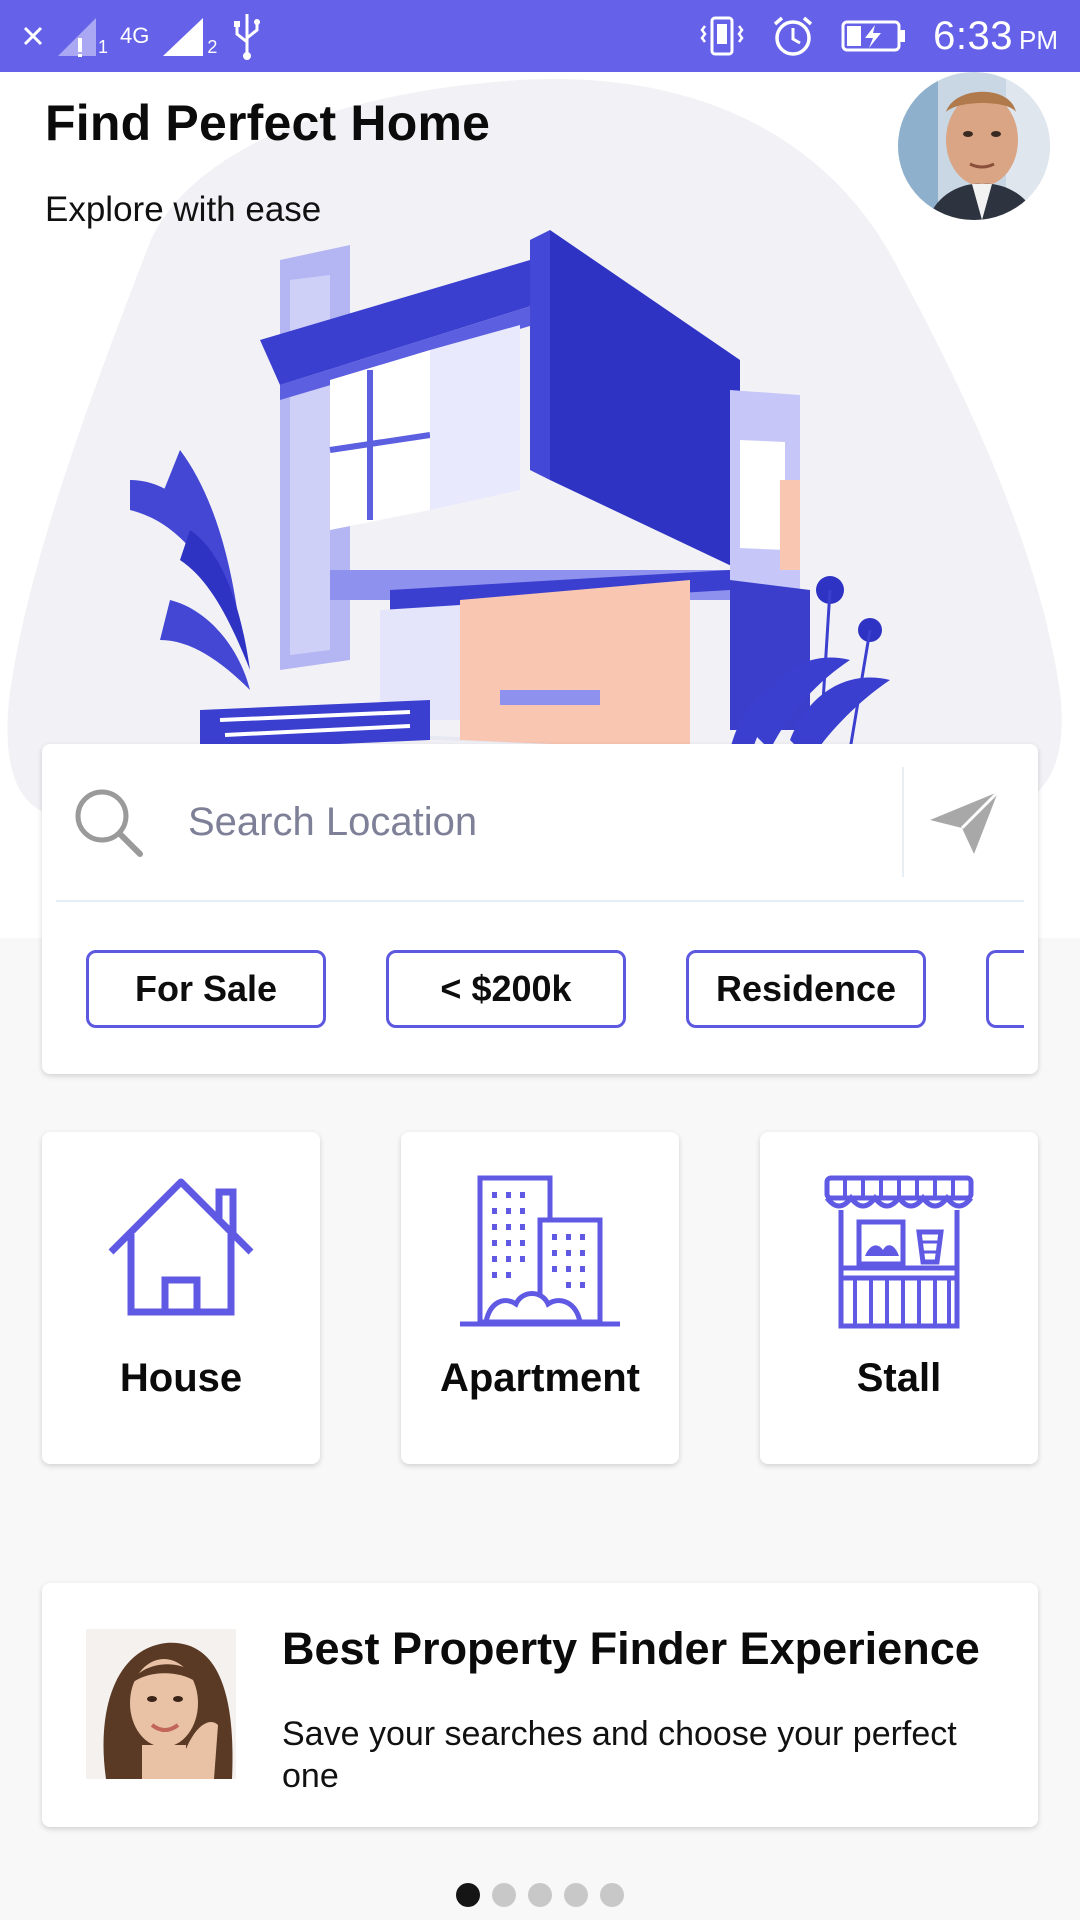 The image size is (1080, 1920). Describe the element at coordinates (135, 35) in the screenshot. I see `network-type-label: 4G` at that location.